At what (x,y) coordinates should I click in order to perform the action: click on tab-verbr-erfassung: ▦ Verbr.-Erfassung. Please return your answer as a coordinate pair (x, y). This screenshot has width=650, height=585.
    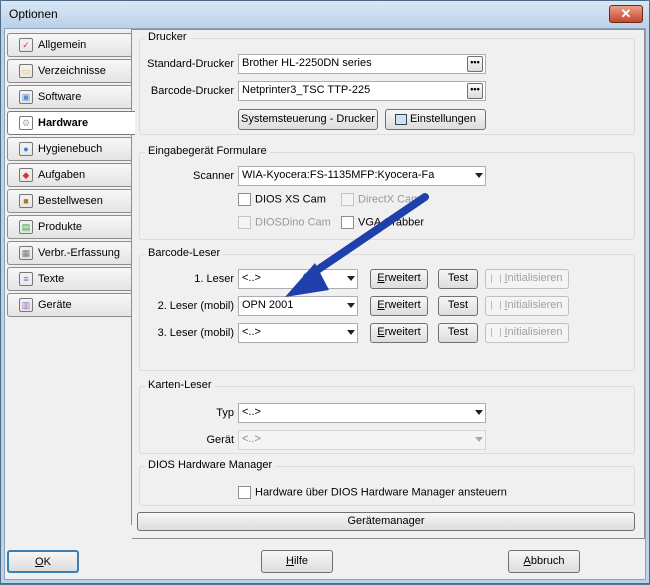
    Looking at the image, I should click on (69, 253).